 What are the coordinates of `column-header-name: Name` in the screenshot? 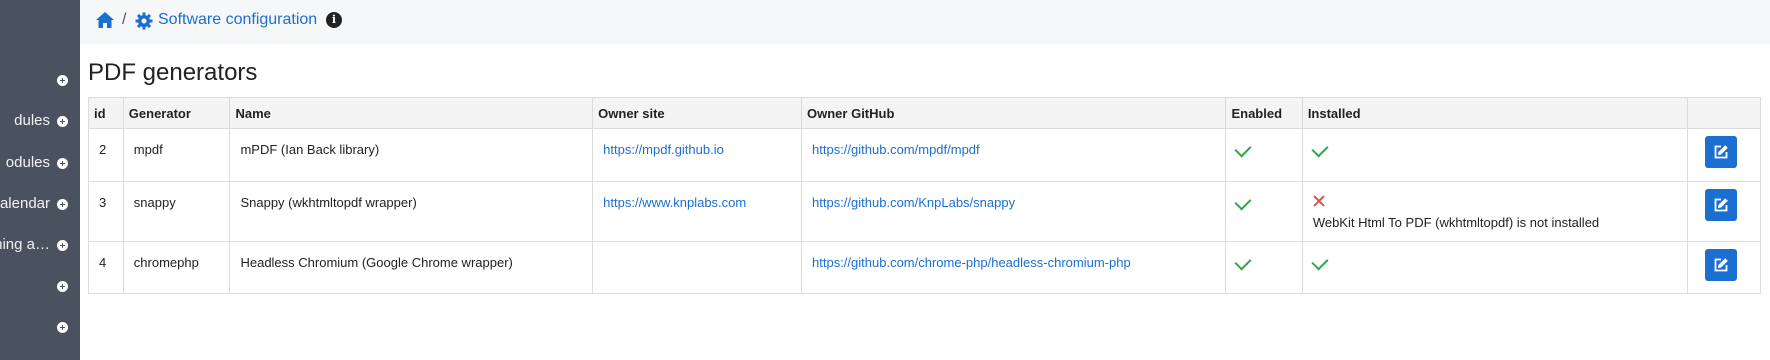 It's located at (411, 113).